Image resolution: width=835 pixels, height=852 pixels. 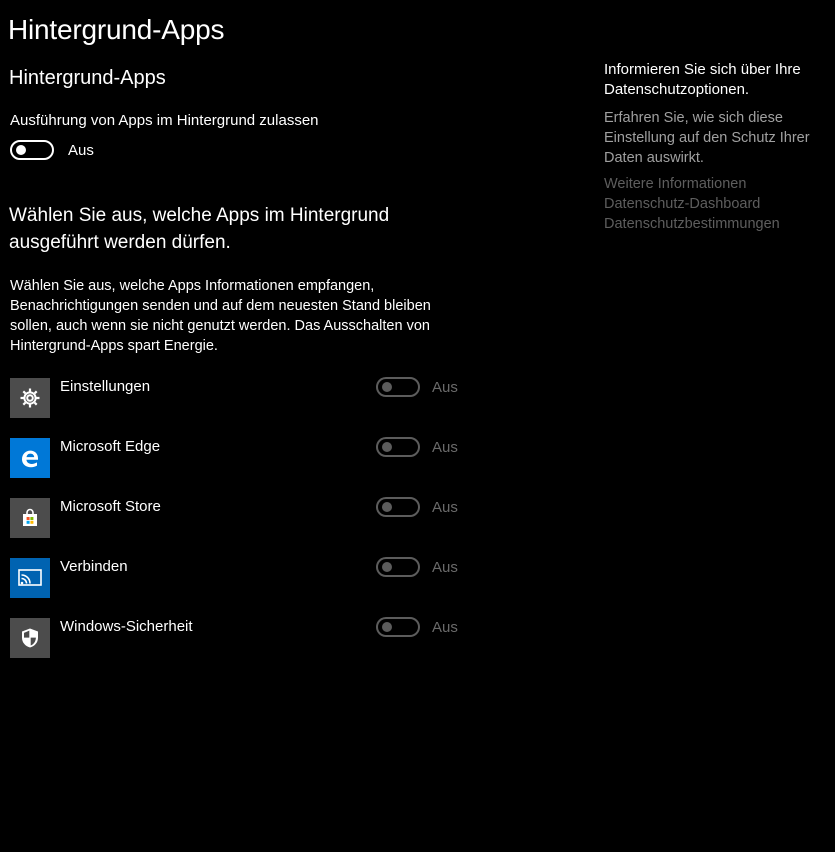 I want to click on app-toggle-microsoft-store, so click(x=398, y=507).